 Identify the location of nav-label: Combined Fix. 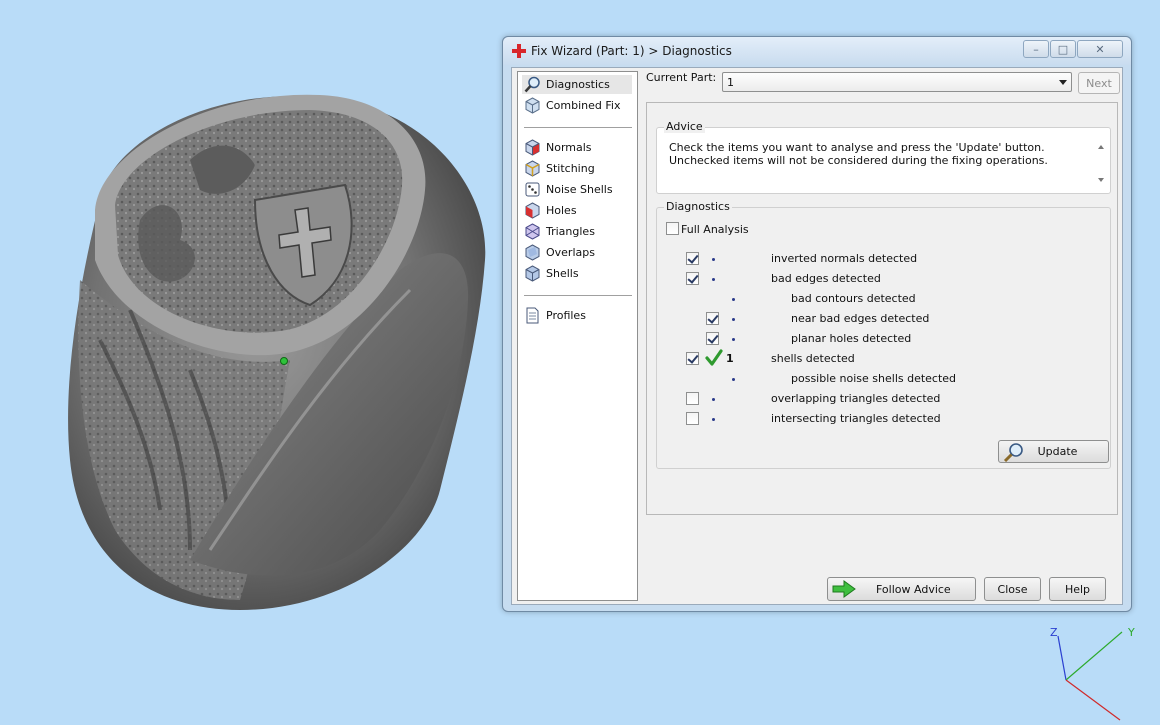
(583, 105).